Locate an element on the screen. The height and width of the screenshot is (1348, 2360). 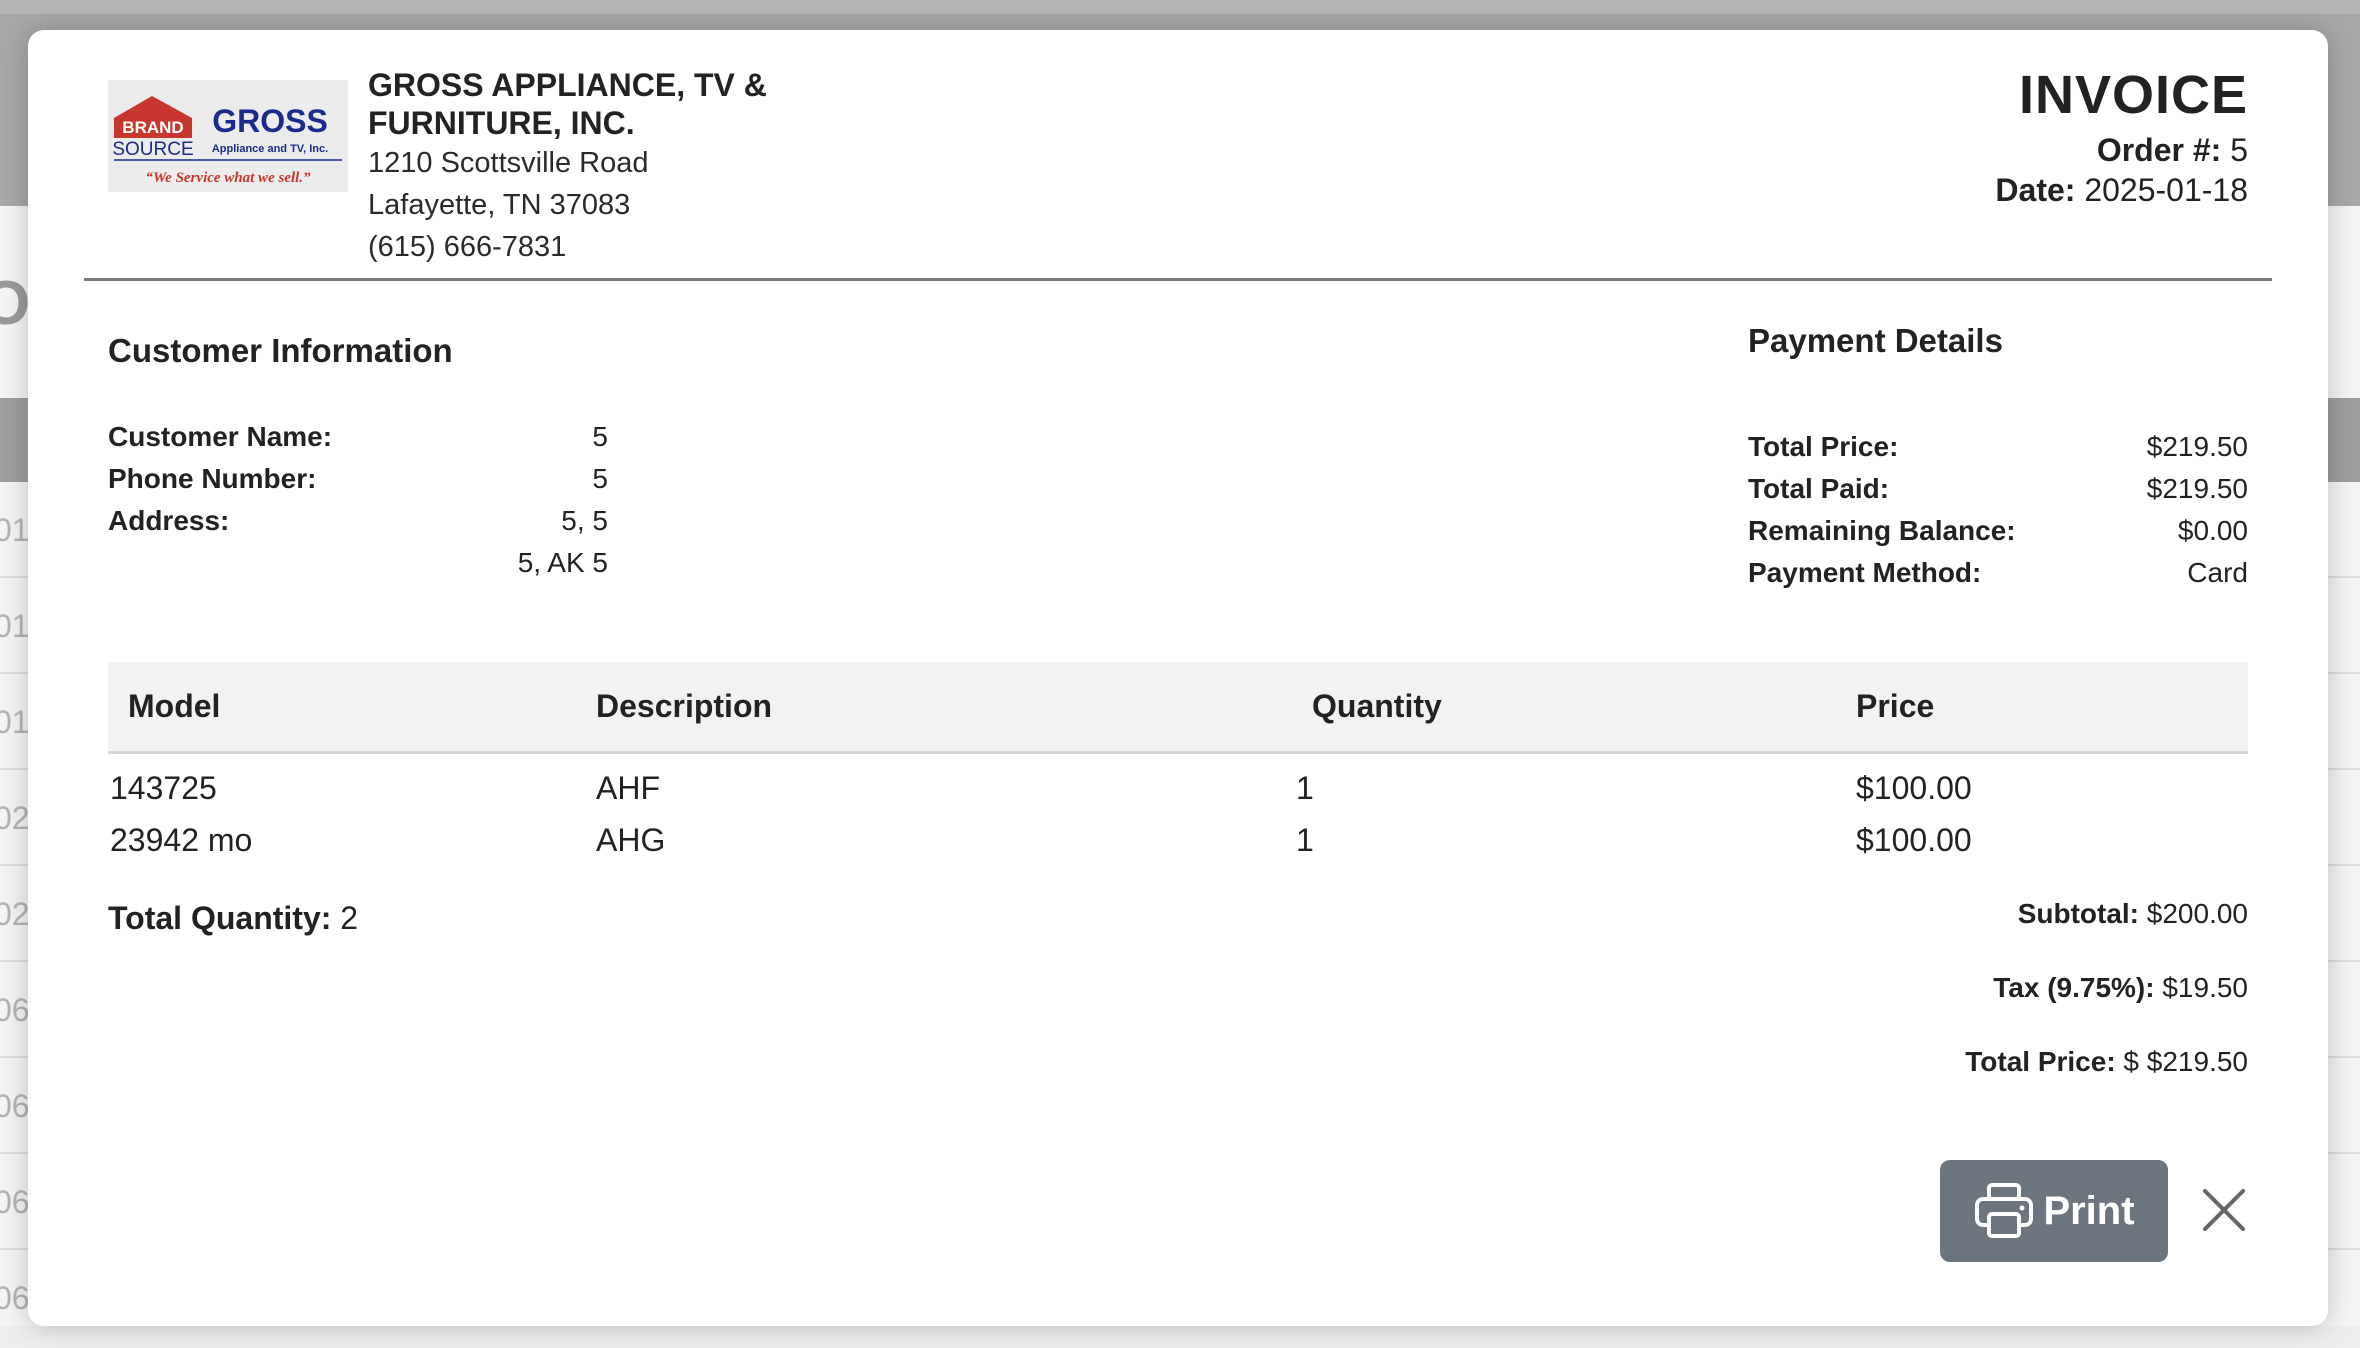
payment-total-paid-label: Total Paid: is located at coordinates (1819, 488).